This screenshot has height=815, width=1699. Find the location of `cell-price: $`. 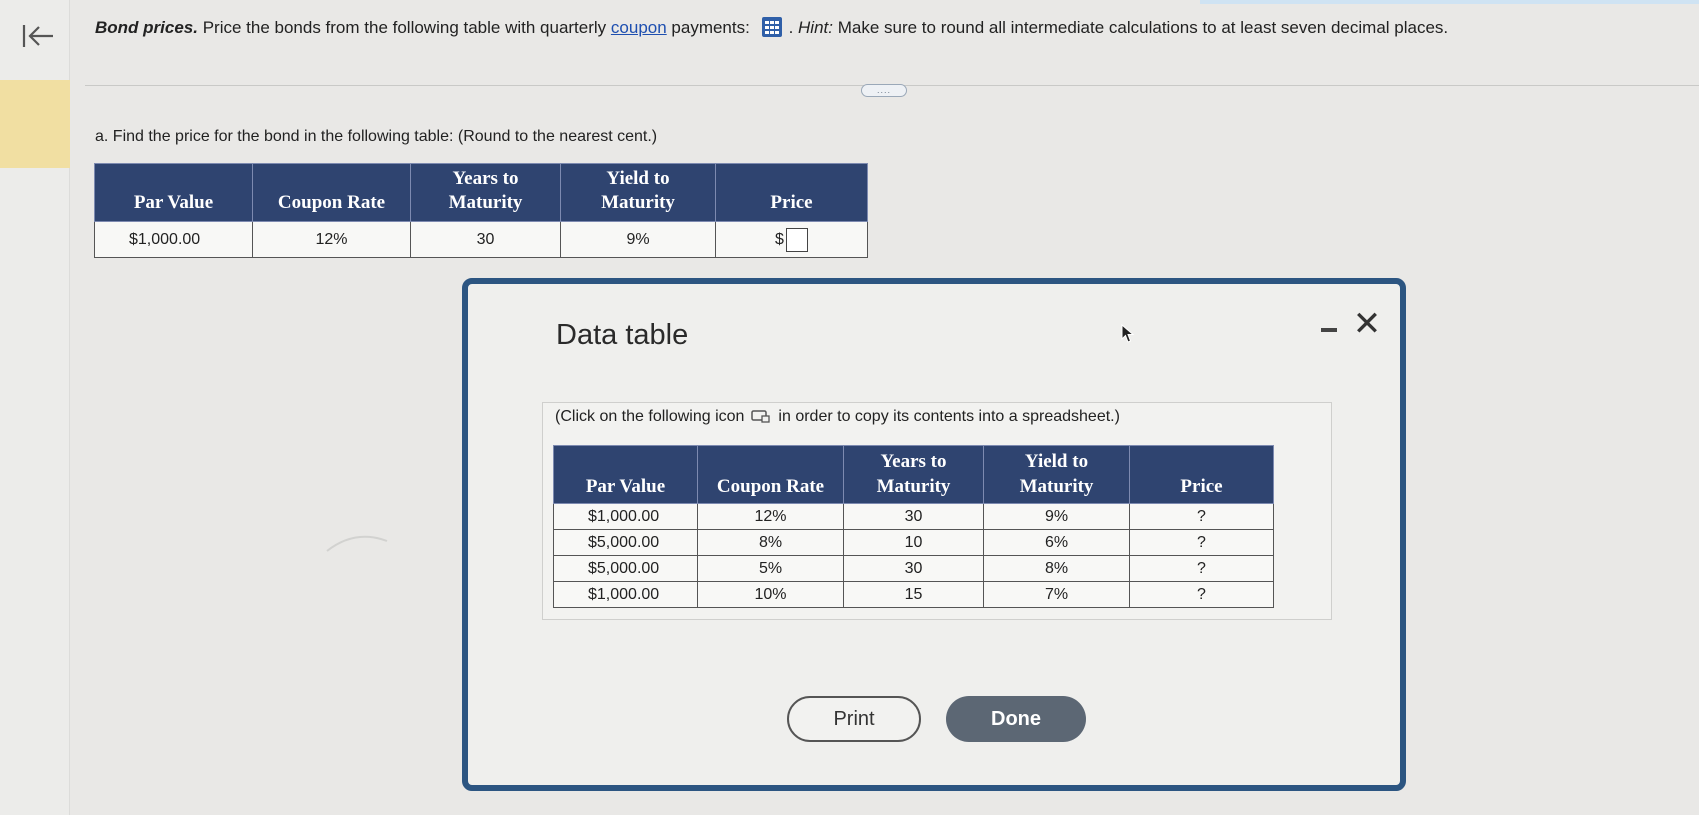

cell-price: $ is located at coordinates (791, 239).